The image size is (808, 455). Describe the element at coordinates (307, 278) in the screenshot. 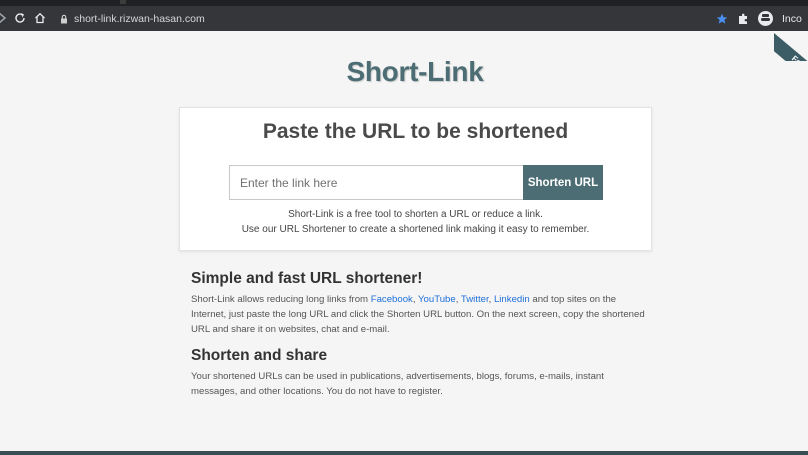

I see `section-heading: Simple and fast URL shortener!` at that location.